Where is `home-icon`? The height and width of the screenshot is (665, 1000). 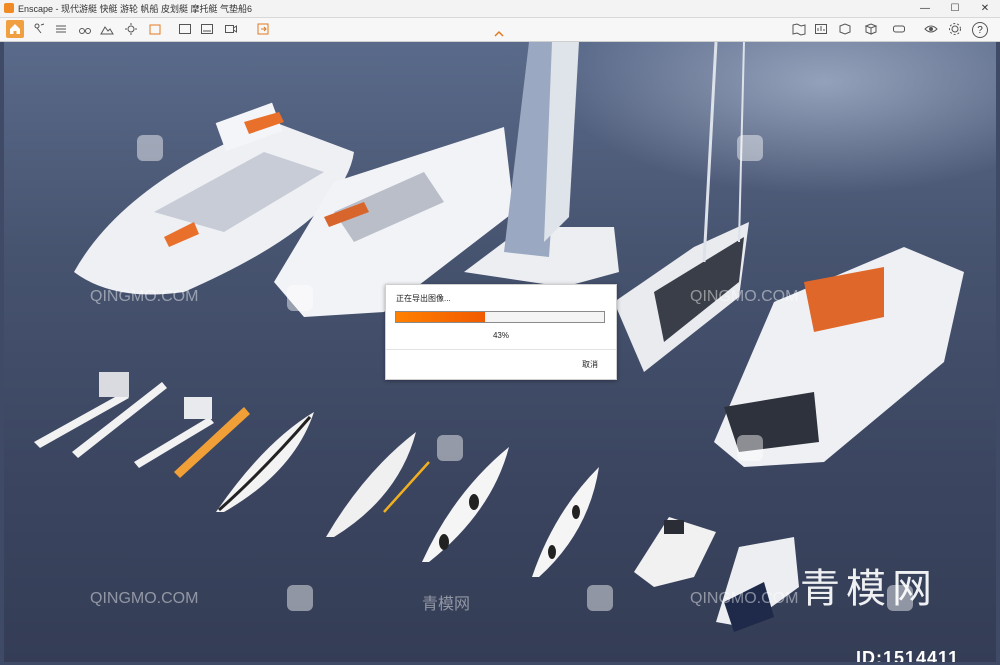
home-icon is located at coordinates (15, 29).